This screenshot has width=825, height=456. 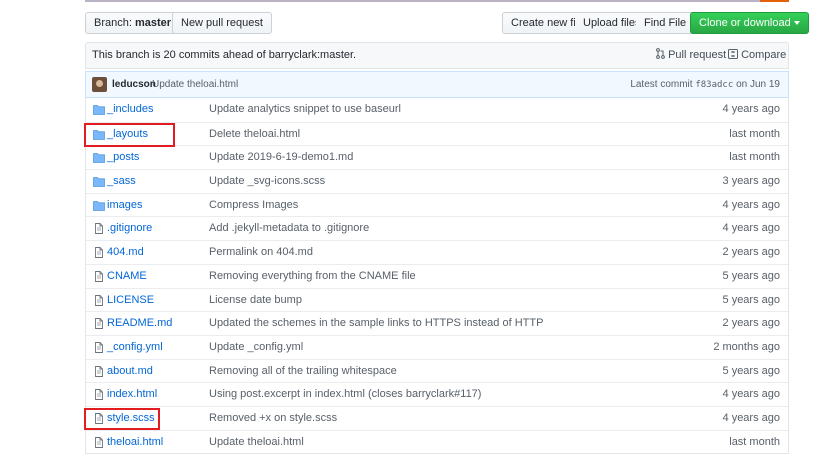 What do you see at coordinates (253, 205) in the screenshot?
I see `file-commit-message: Compress Images` at bounding box center [253, 205].